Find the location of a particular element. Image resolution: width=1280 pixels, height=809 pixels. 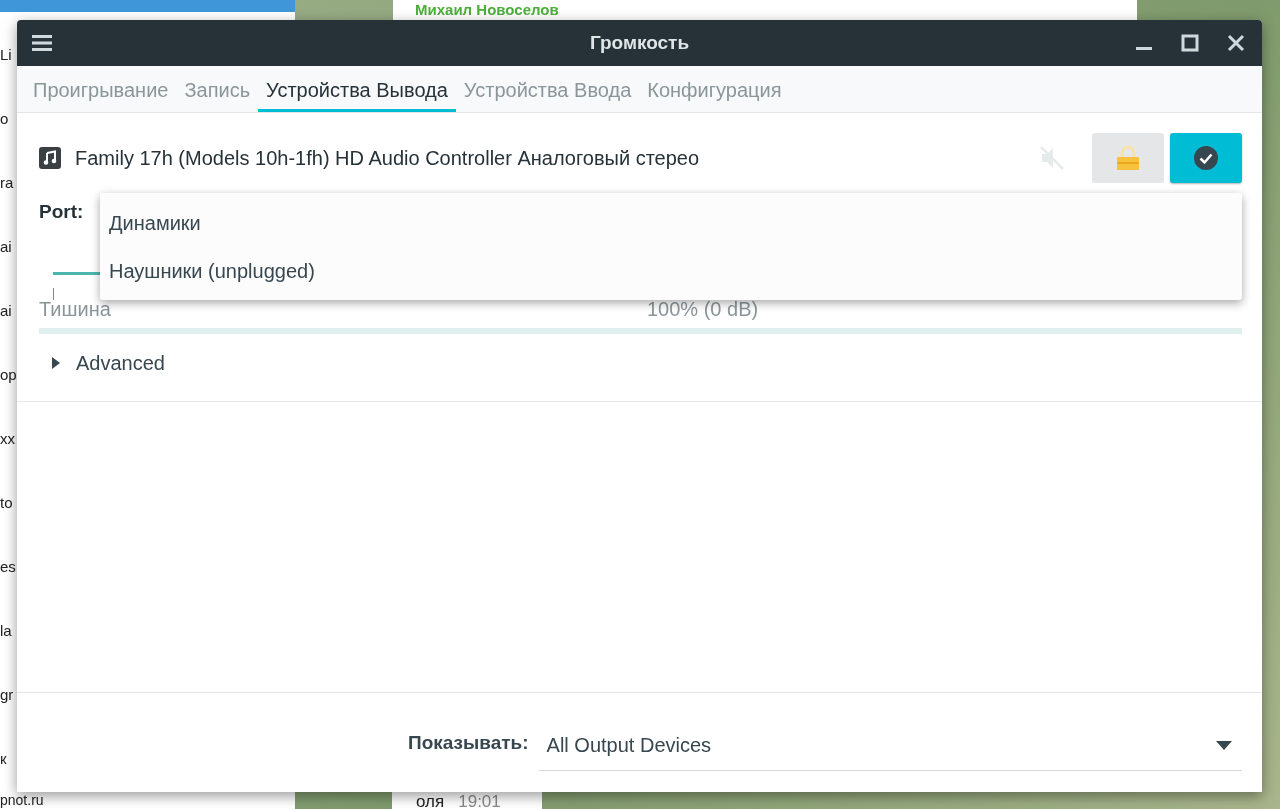

chat-list-item: о is located at coordinates (4, 119).